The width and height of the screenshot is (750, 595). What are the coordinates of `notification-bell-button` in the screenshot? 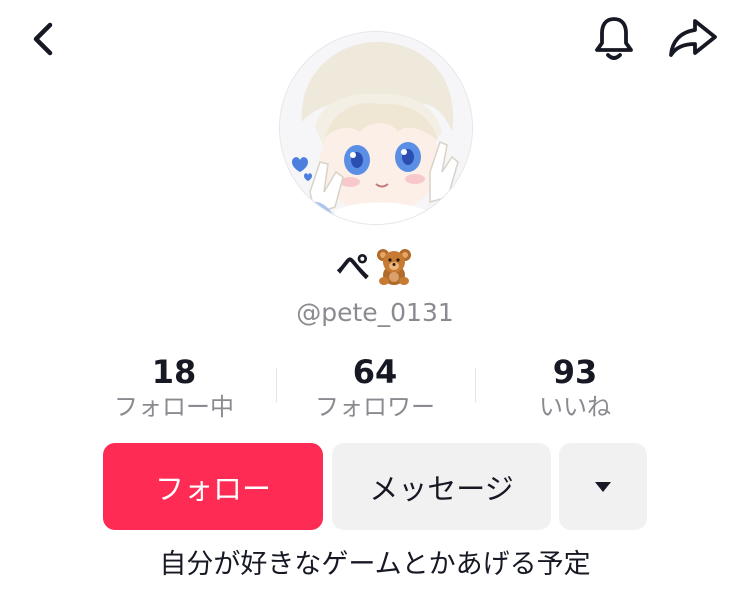 It's located at (614, 38).